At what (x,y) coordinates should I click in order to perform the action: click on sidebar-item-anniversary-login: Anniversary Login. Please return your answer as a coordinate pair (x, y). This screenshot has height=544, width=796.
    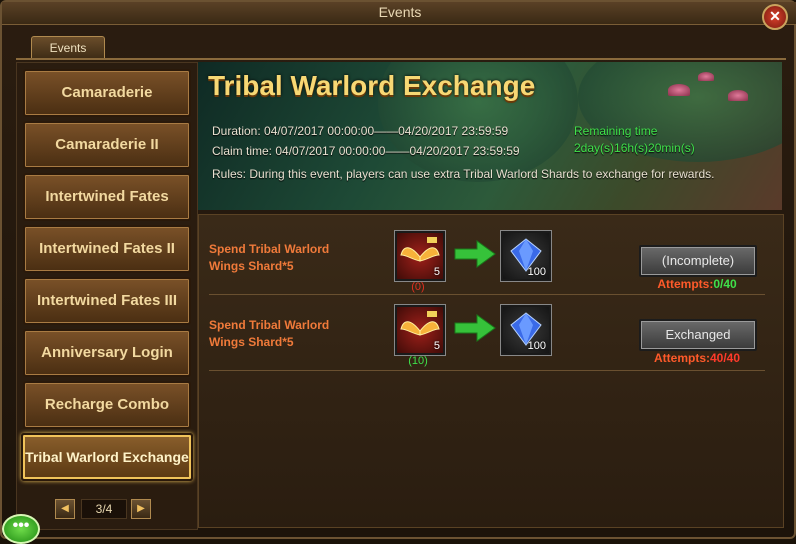
    Looking at the image, I should click on (107, 353).